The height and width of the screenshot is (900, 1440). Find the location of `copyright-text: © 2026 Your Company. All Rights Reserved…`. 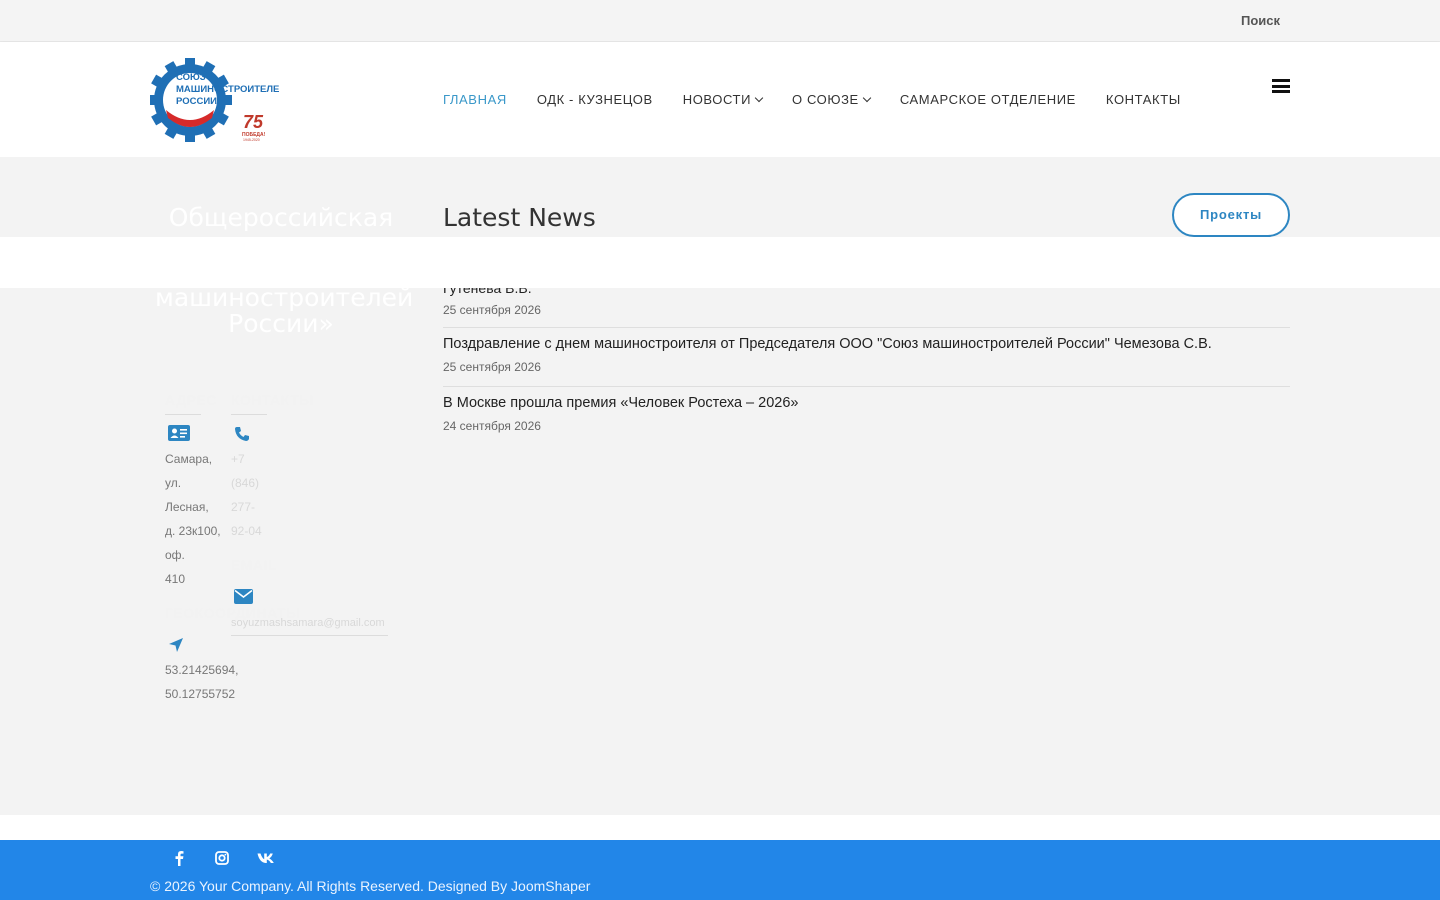

copyright-text: © 2026 Your Company. All Rights Reserved… is located at coordinates (370, 886).